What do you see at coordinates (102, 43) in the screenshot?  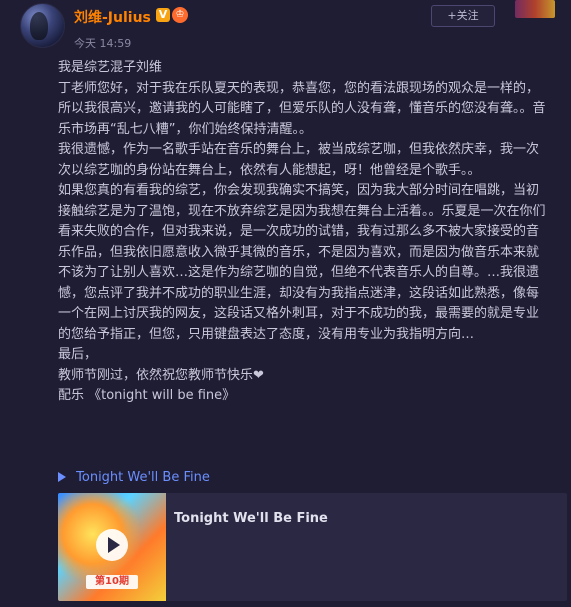 I see `post-timestamp: 今天 14:59` at bounding box center [102, 43].